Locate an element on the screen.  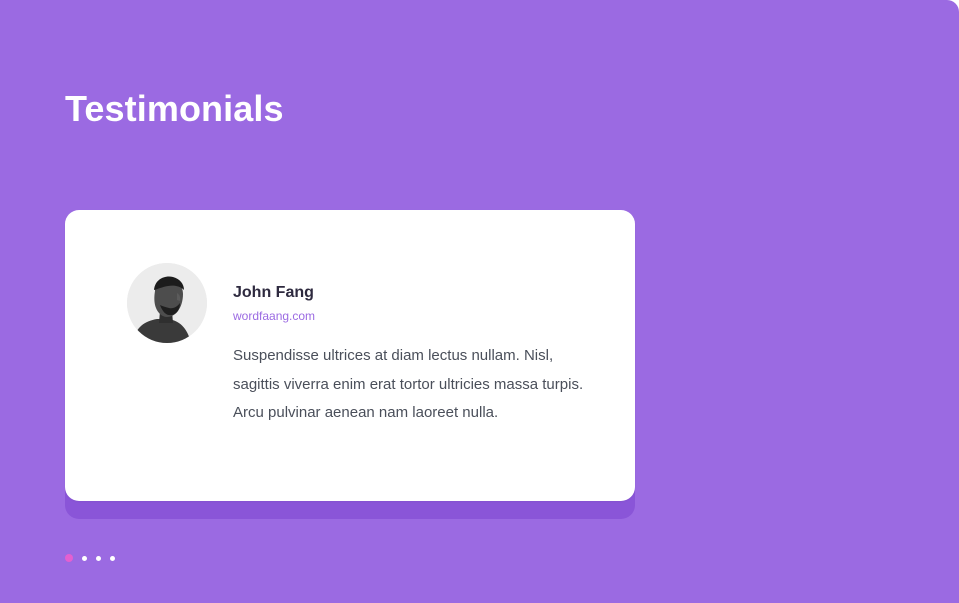
page-title: Testimonials is located at coordinates (174, 108).